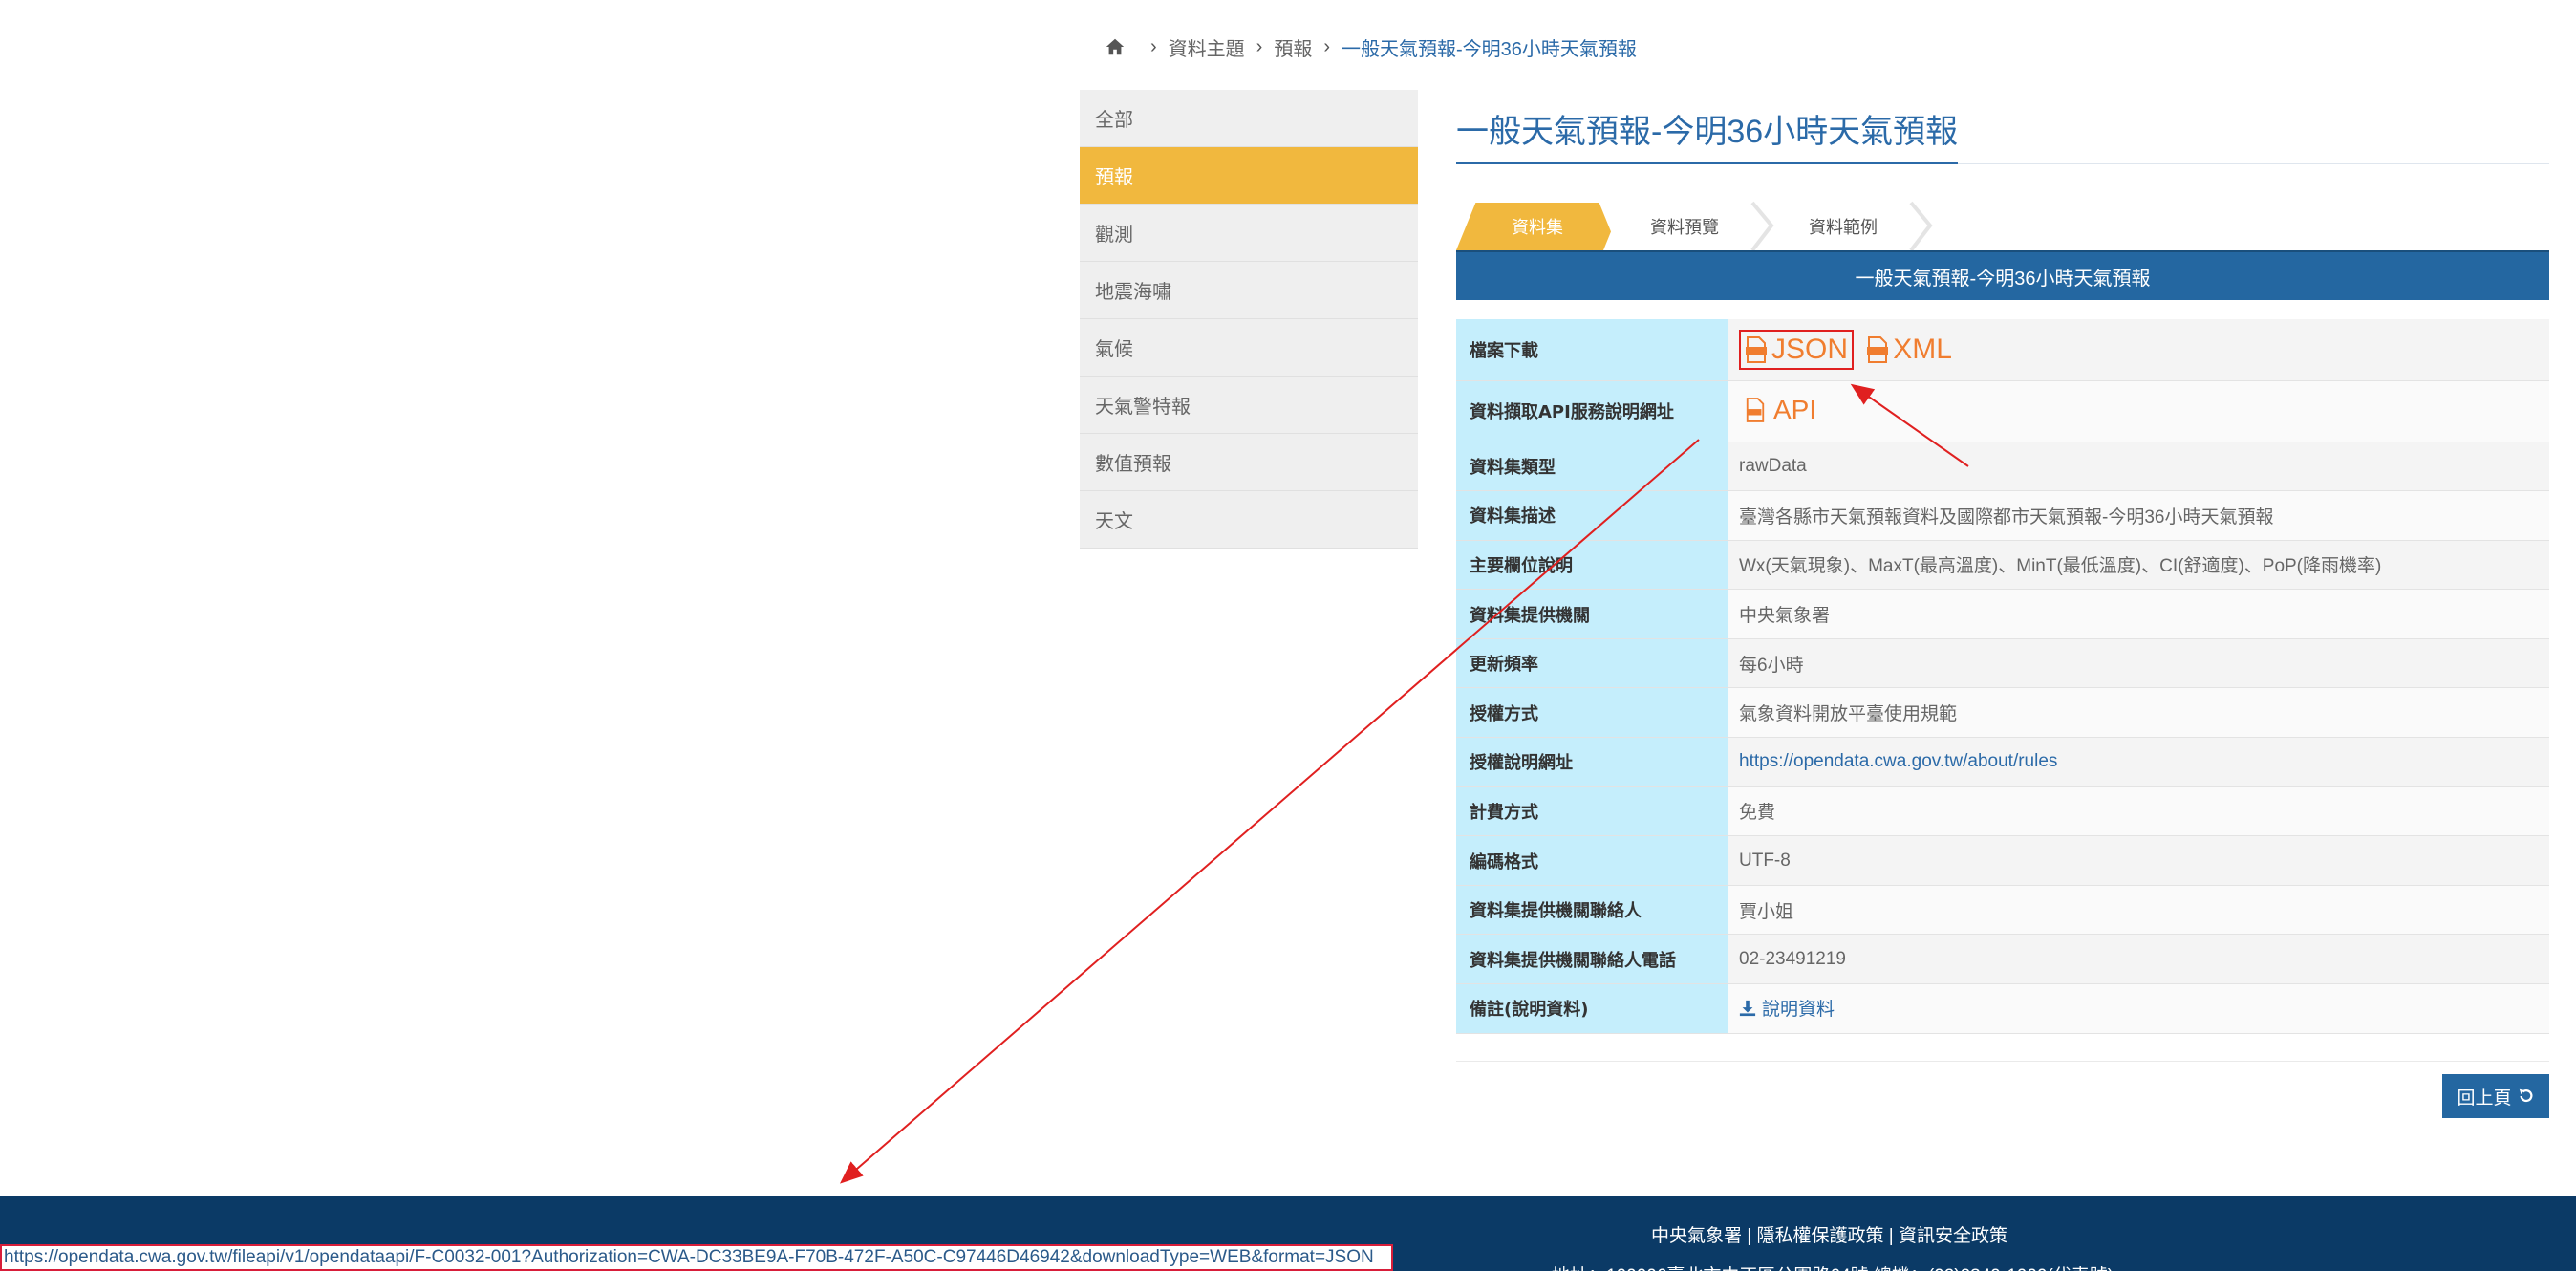 Image resolution: width=2576 pixels, height=1271 pixels. I want to click on table-row-download: 檔案下載 JSON XML, so click(2002, 350).